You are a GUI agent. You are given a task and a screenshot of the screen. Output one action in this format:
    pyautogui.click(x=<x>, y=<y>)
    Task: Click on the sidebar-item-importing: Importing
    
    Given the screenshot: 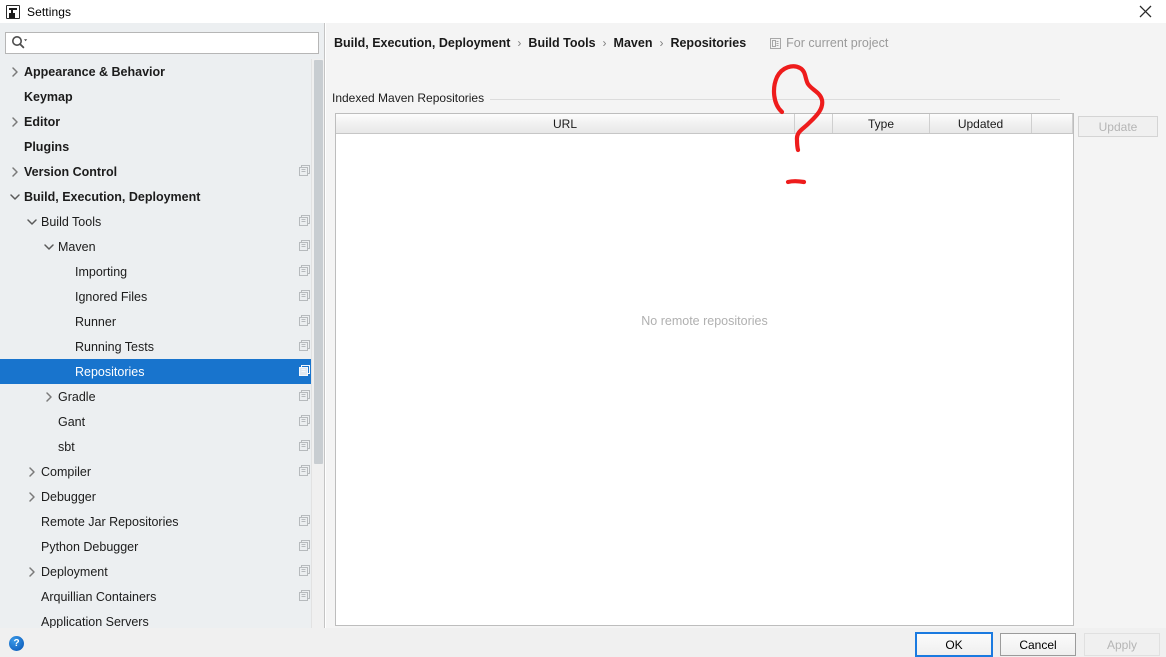 What is the action you would take?
    pyautogui.click(x=162, y=271)
    